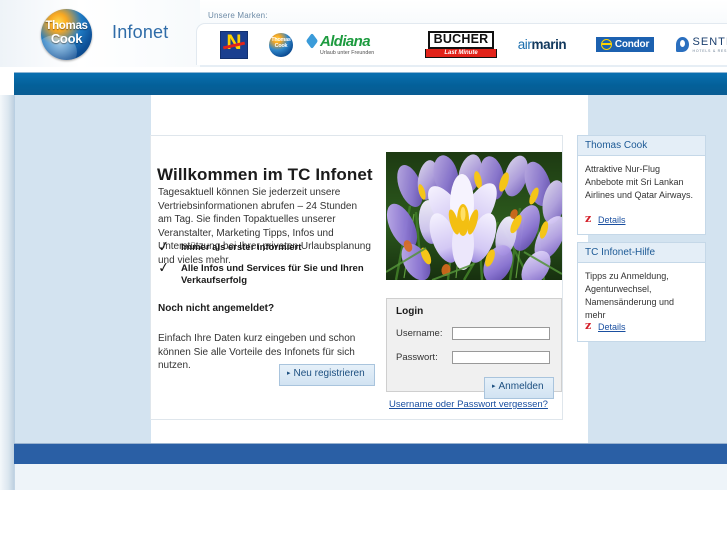 This screenshot has width=727, height=545. I want to click on password-input, so click(501, 357).